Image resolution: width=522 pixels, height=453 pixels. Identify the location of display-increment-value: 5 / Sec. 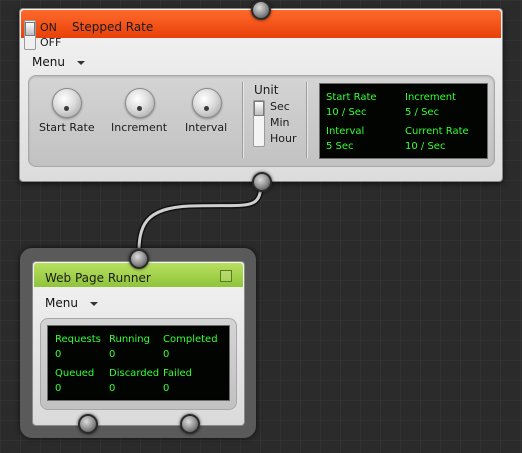
(422, 112).